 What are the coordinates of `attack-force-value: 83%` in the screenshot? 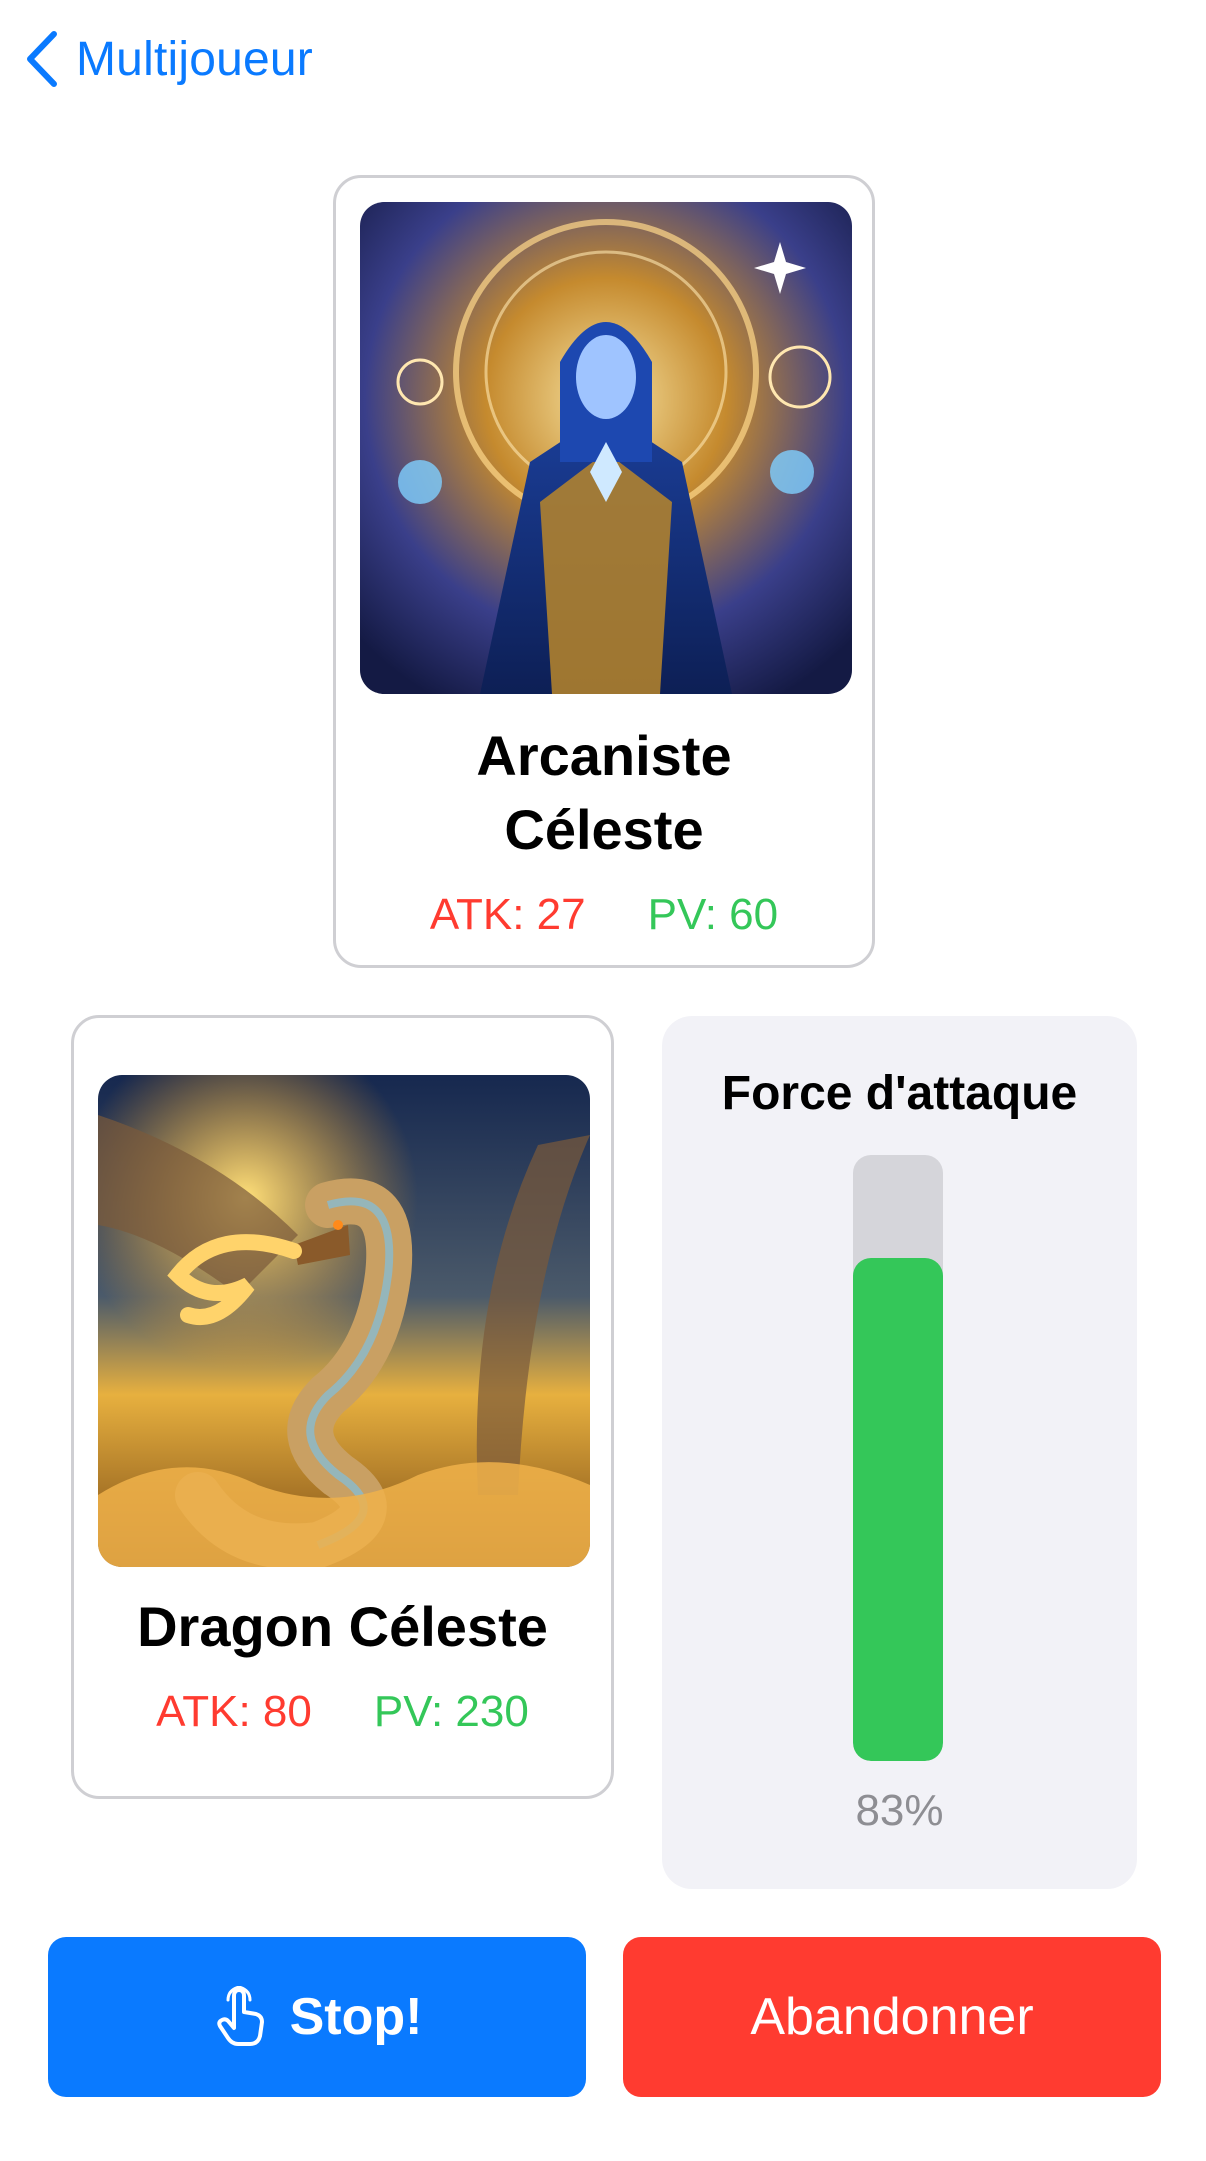 It's located at (899, 1810).